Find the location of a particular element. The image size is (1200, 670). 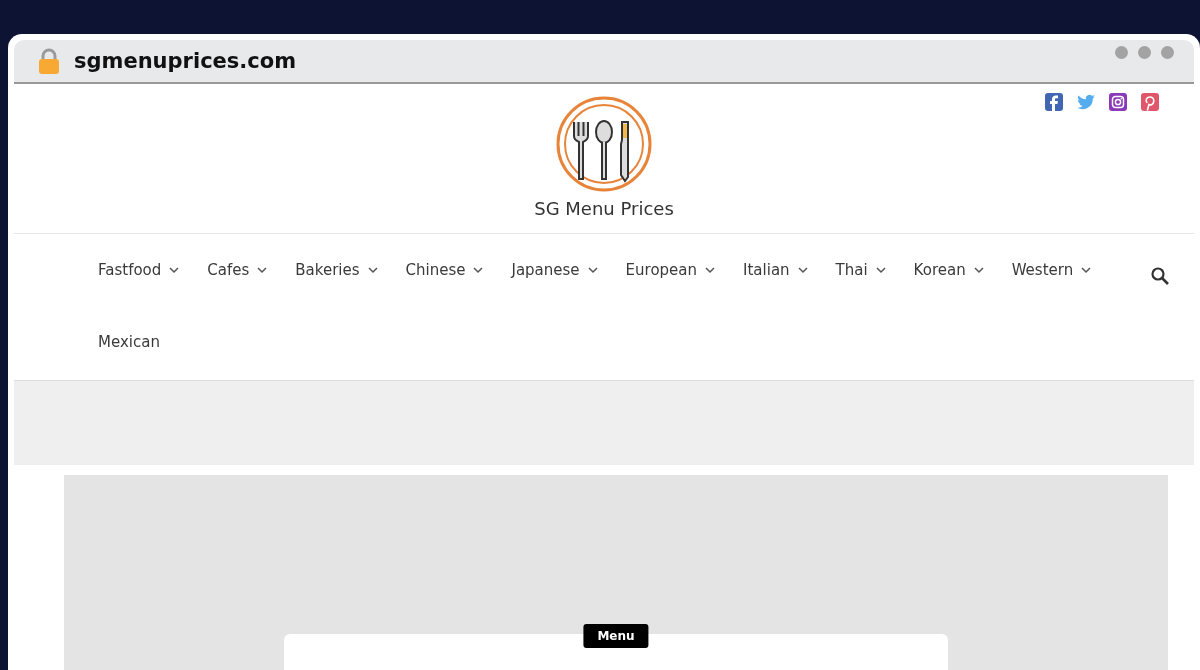

facebook-icon is located at coordinates (1054, 102).